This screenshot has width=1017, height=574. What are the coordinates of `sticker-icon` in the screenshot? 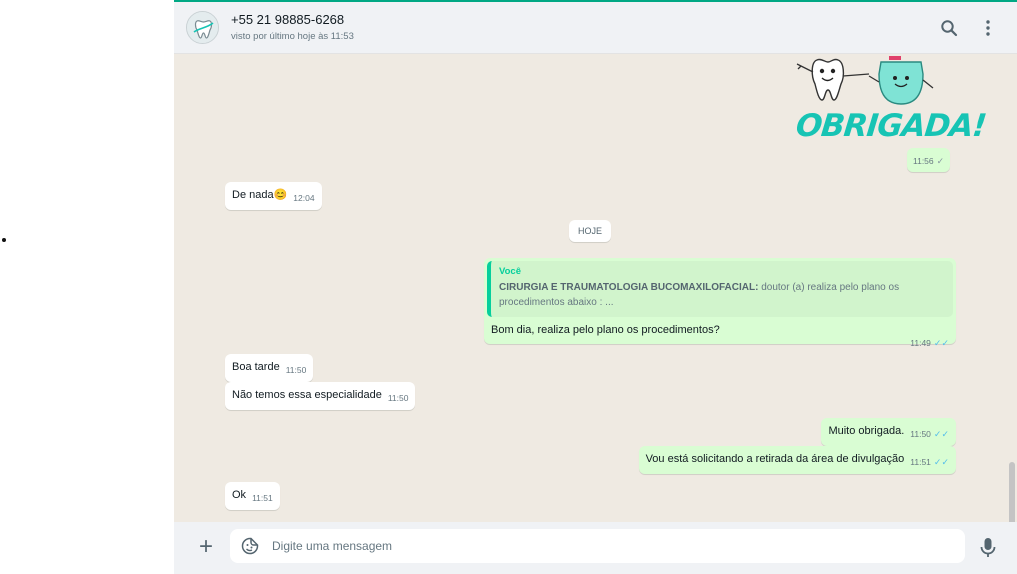 It's located at (250, 546).